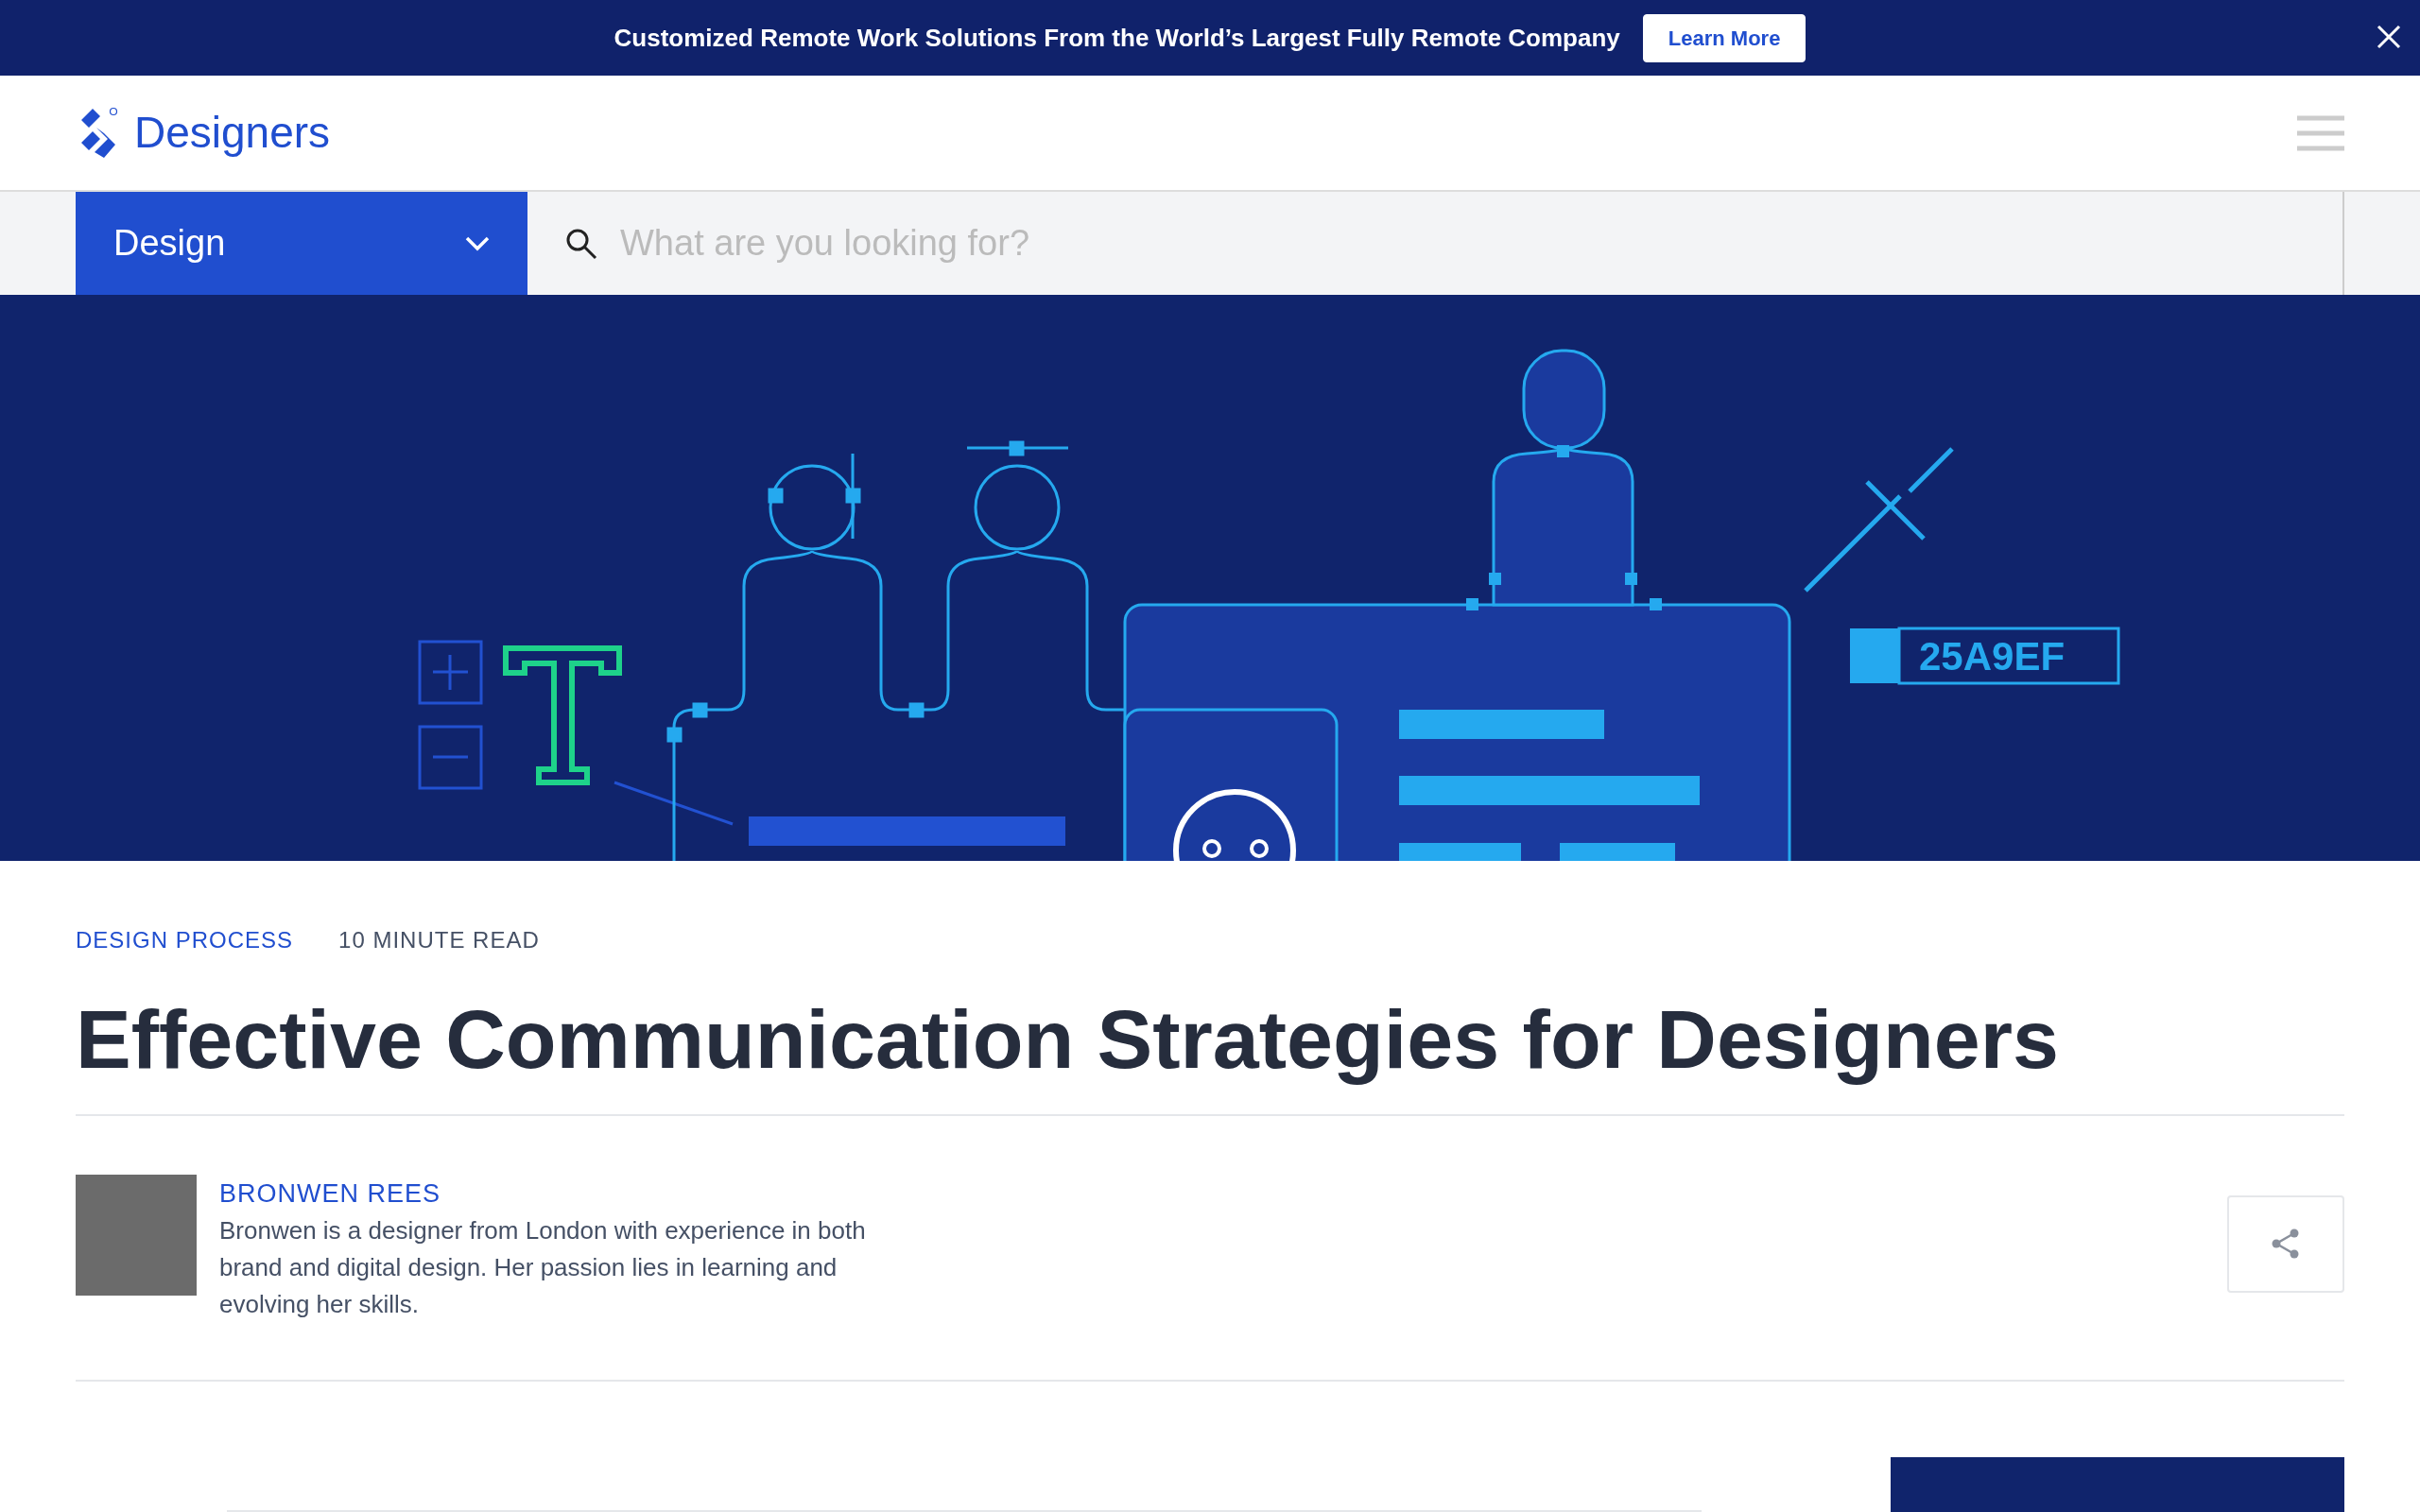 The width and height of the screenshot is (2420, 1512). What do you see at coordinates (559, 1193) in the screenshot?
I see `author-name-link: BRONWEN REES` at bounding box center [559, 1193].